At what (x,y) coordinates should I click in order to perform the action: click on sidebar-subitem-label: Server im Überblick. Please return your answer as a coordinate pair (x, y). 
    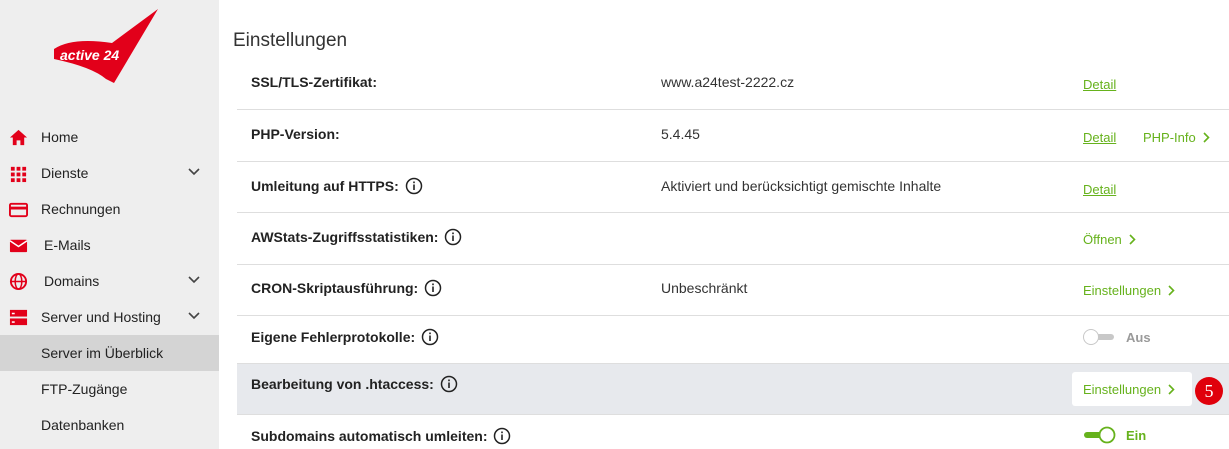
    Looking at the image, I should click on (102, 353).